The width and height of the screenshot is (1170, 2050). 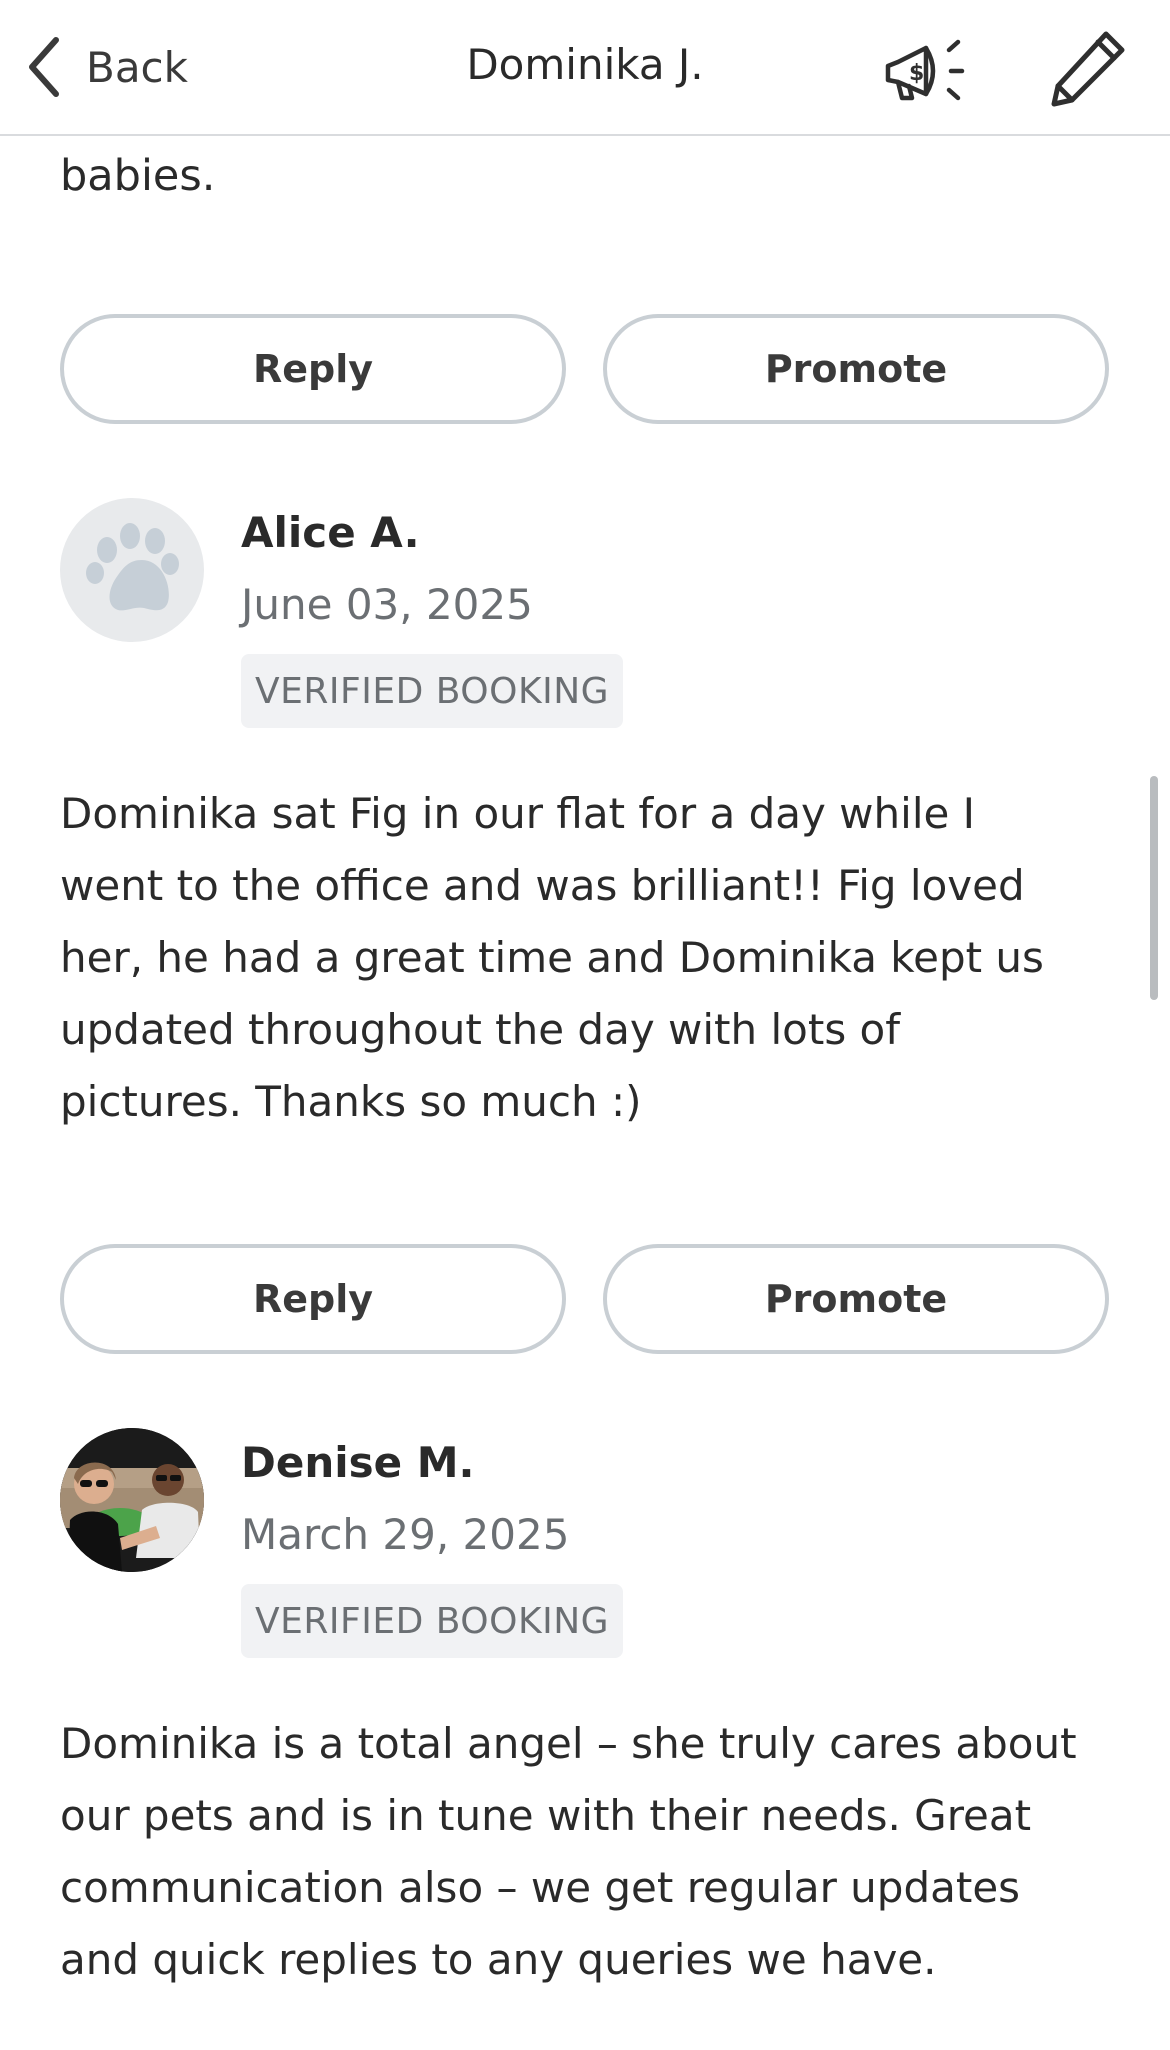 I want to click on review-text-tail: babies., so click(x=138, y=176).